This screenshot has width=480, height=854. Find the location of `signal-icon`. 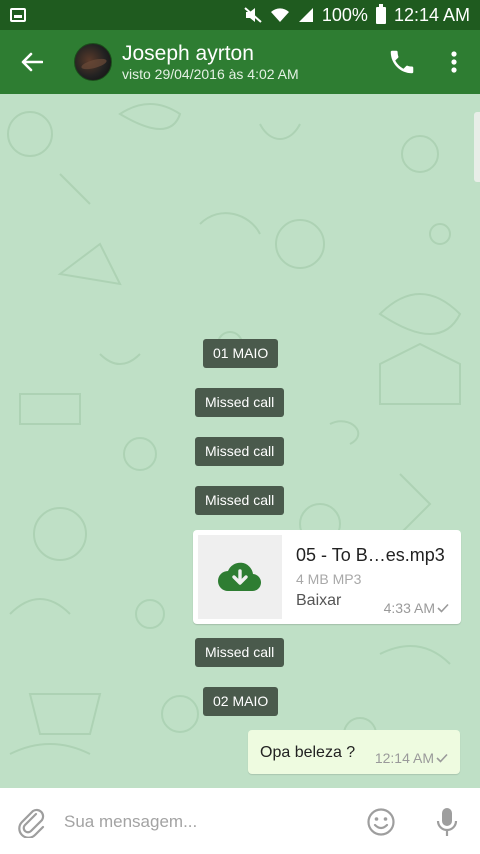

signal-icon is located at coordinates (305, 15).